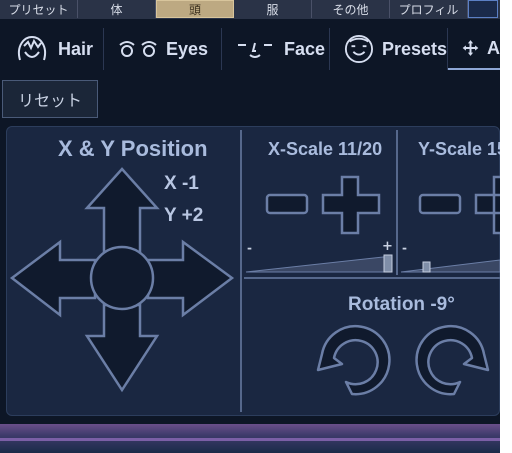 The height and width of the screenshot is (453, 512). I want to click on tab-face-label: Face, so click(305, 48).